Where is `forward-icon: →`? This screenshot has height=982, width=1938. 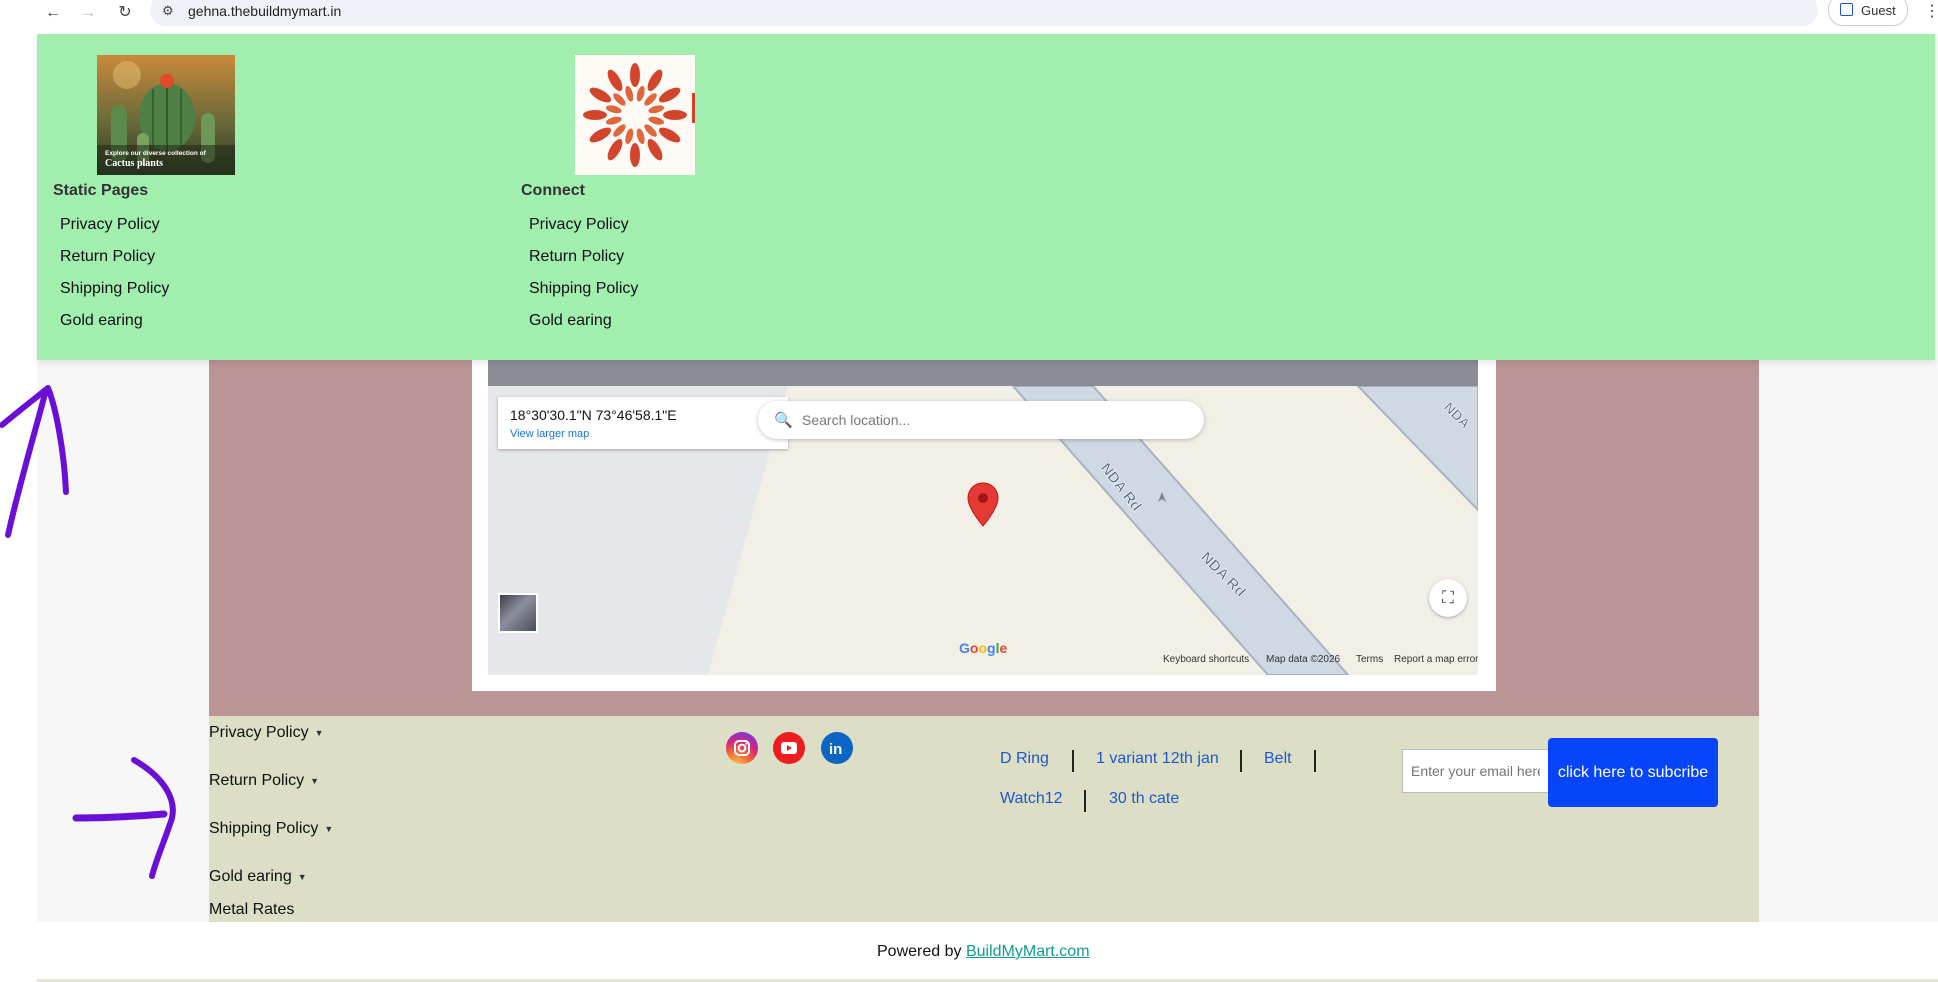
forward-icon: → is located at coordinates (88, 13).